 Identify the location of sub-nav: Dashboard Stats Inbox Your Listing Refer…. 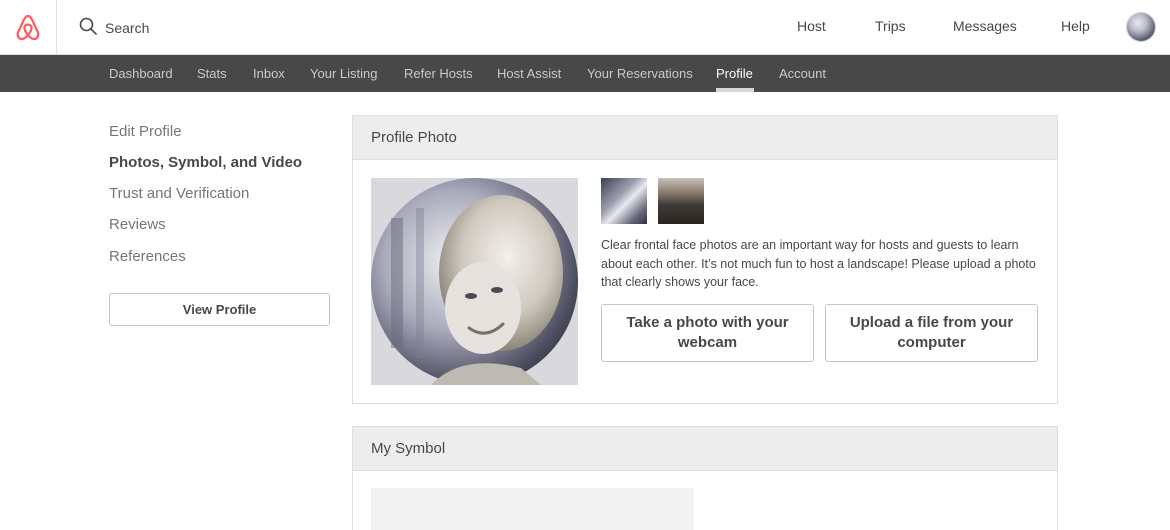
(585, 73).